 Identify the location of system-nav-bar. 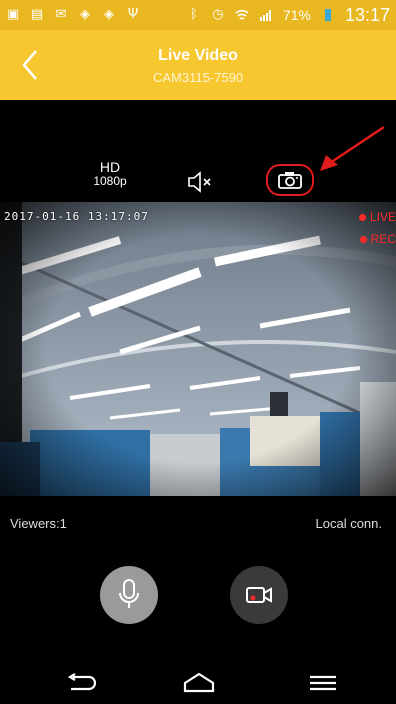
(198, 682).